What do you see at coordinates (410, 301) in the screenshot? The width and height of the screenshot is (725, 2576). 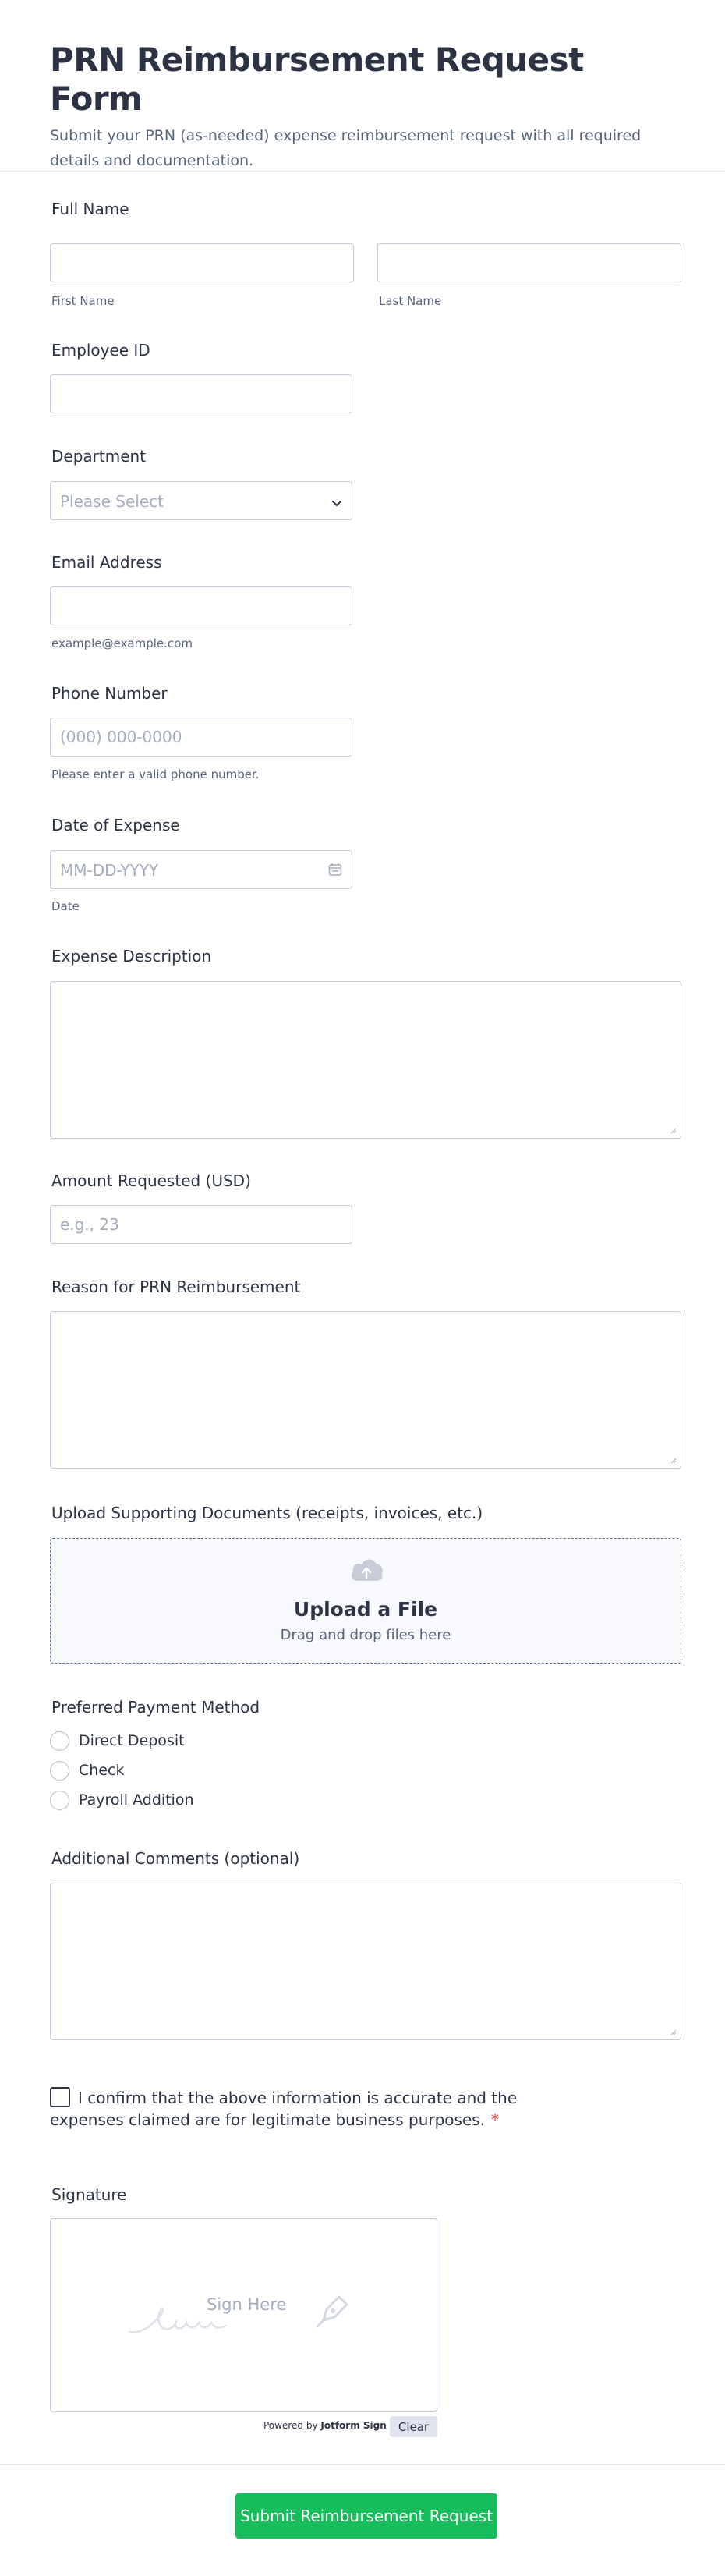 I see `last-name-sublabel: Last Name` at bounding box center [410, 301].